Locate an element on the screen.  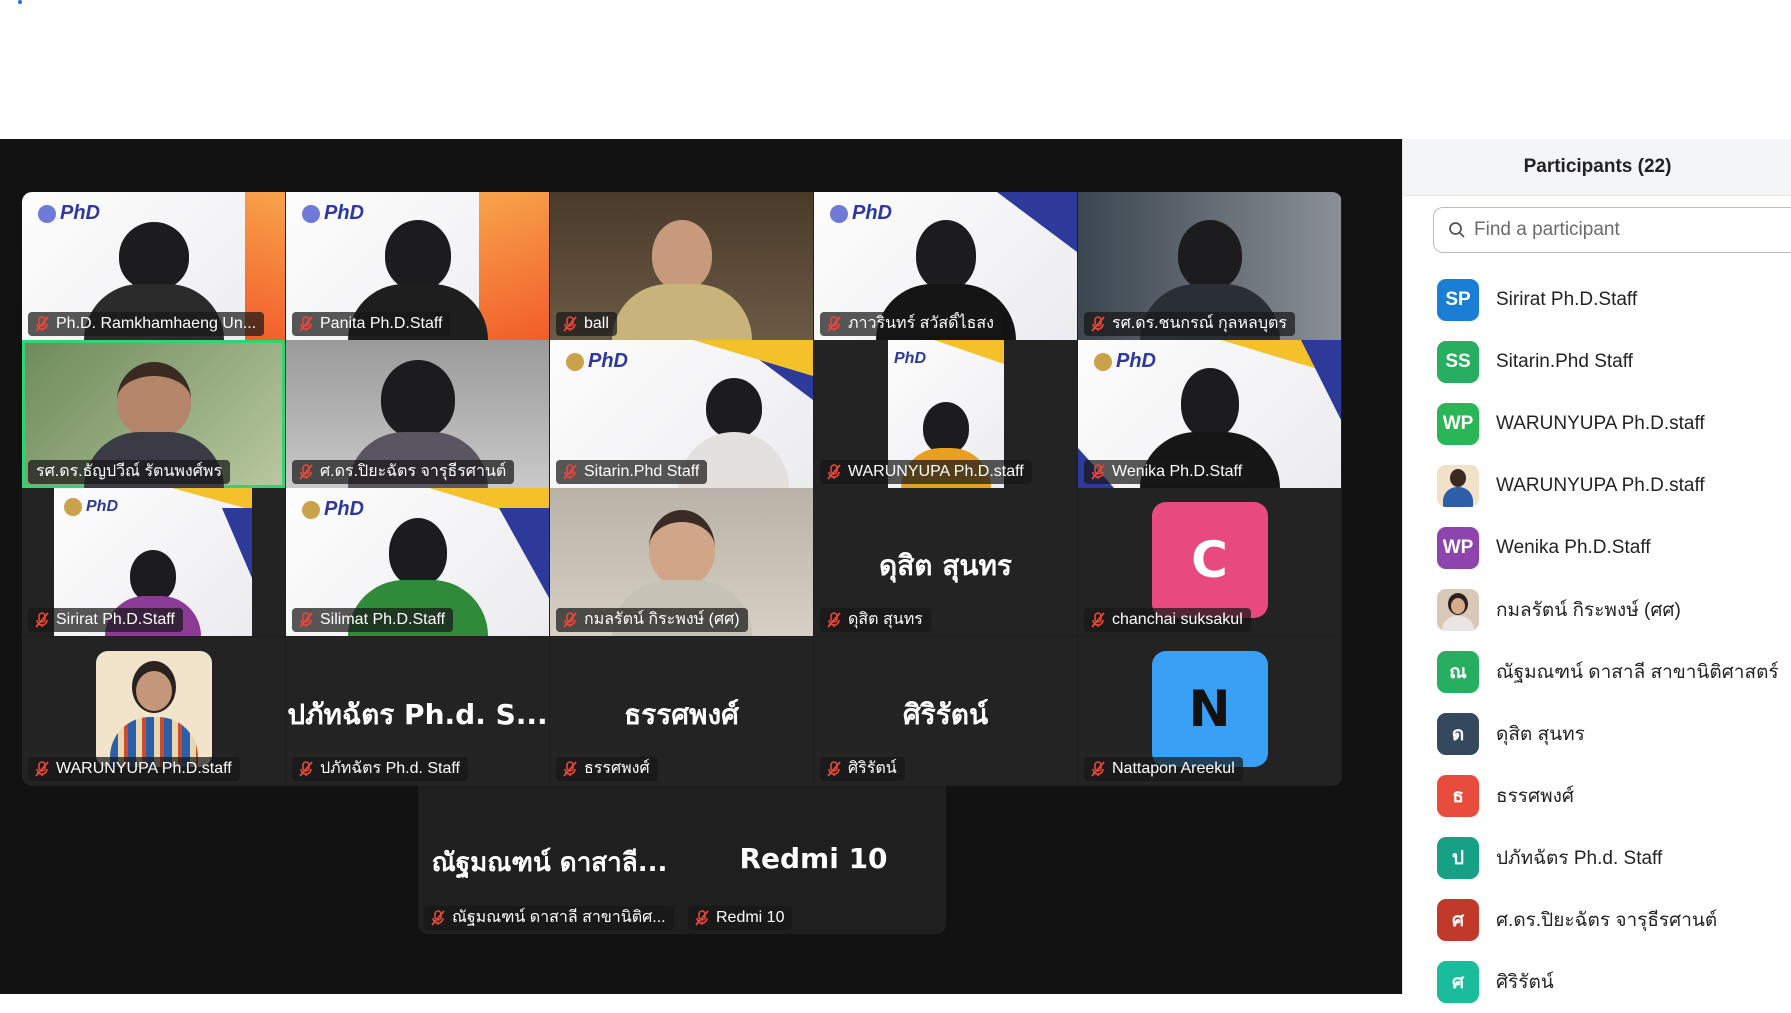
participant-name: Wenika Ph.D.Staff is located at coordinates (1167, 472).